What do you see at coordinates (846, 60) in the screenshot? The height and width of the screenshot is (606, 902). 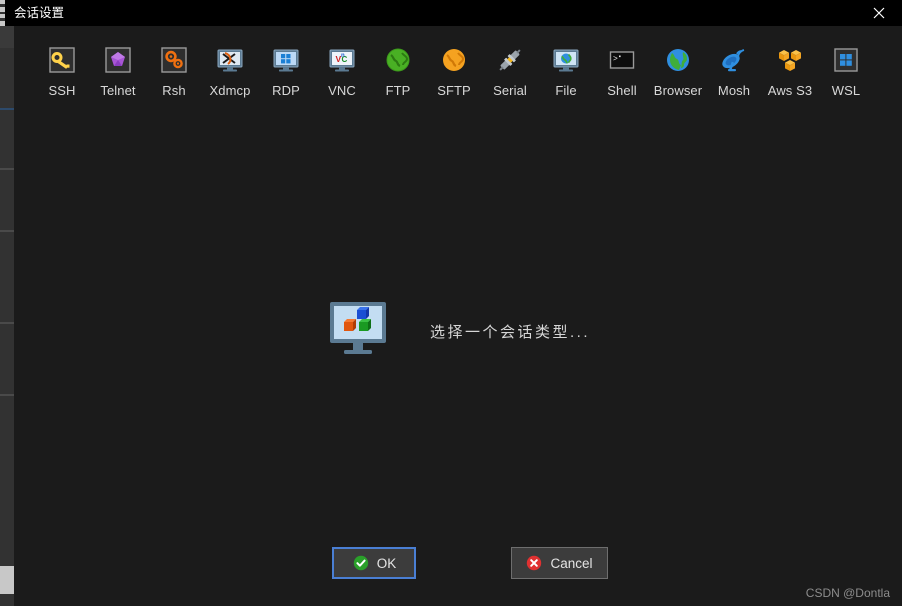 I see `wsl-windows-icon` at bounding box center [846, 60].